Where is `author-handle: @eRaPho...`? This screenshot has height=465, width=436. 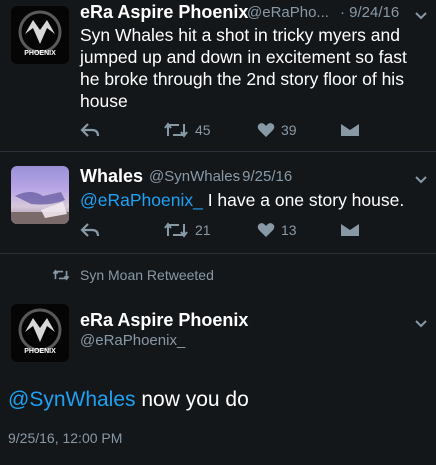
author-handle: @eRaPho... is located at coordinates (288, 12).